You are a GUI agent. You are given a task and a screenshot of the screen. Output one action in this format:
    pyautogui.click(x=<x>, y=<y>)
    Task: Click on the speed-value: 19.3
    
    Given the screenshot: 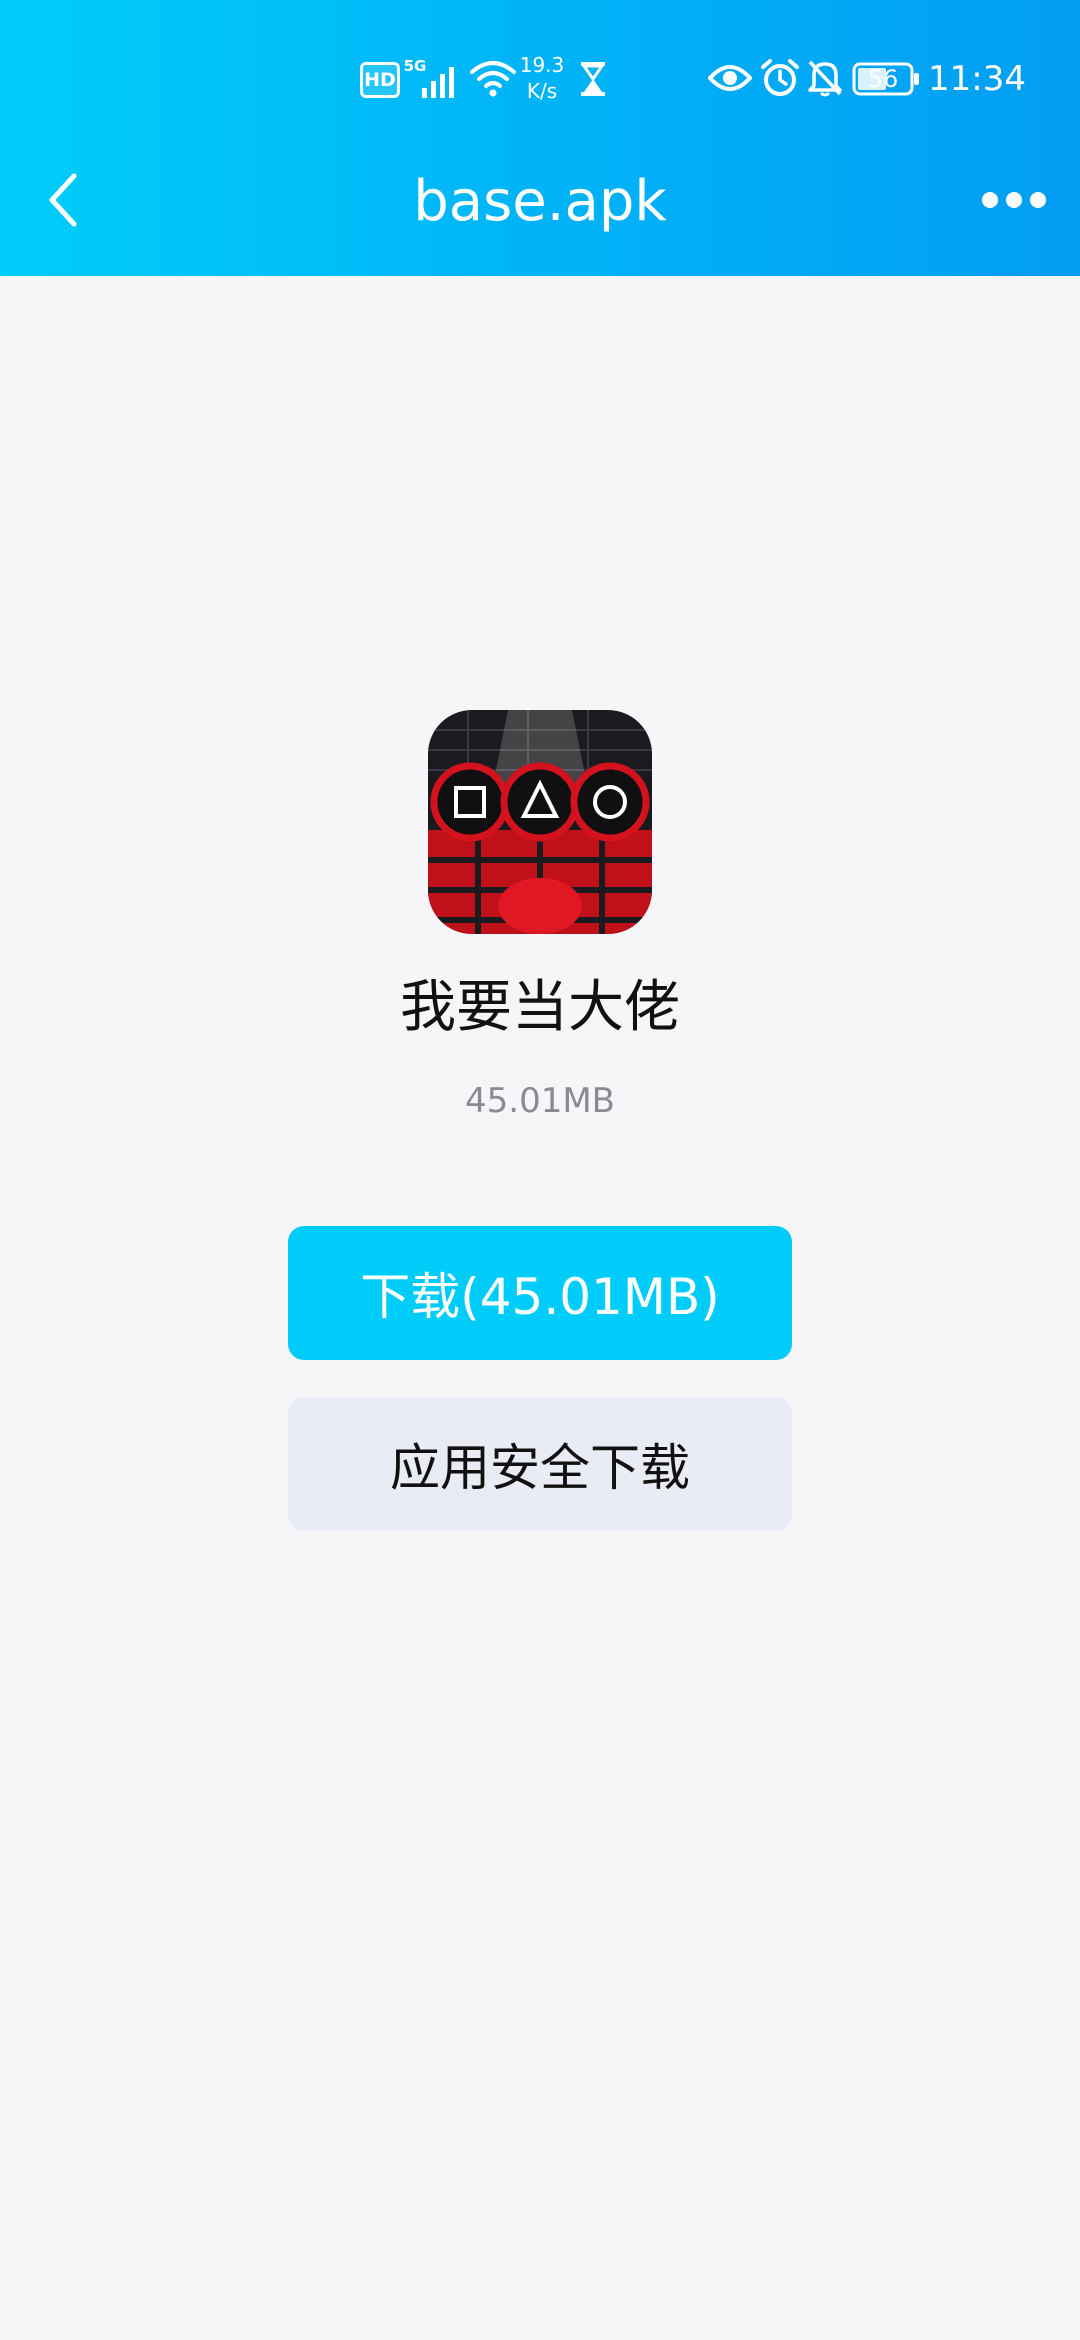 What is the action you would take?
    pyautogui.click(x=542, y=65)
    